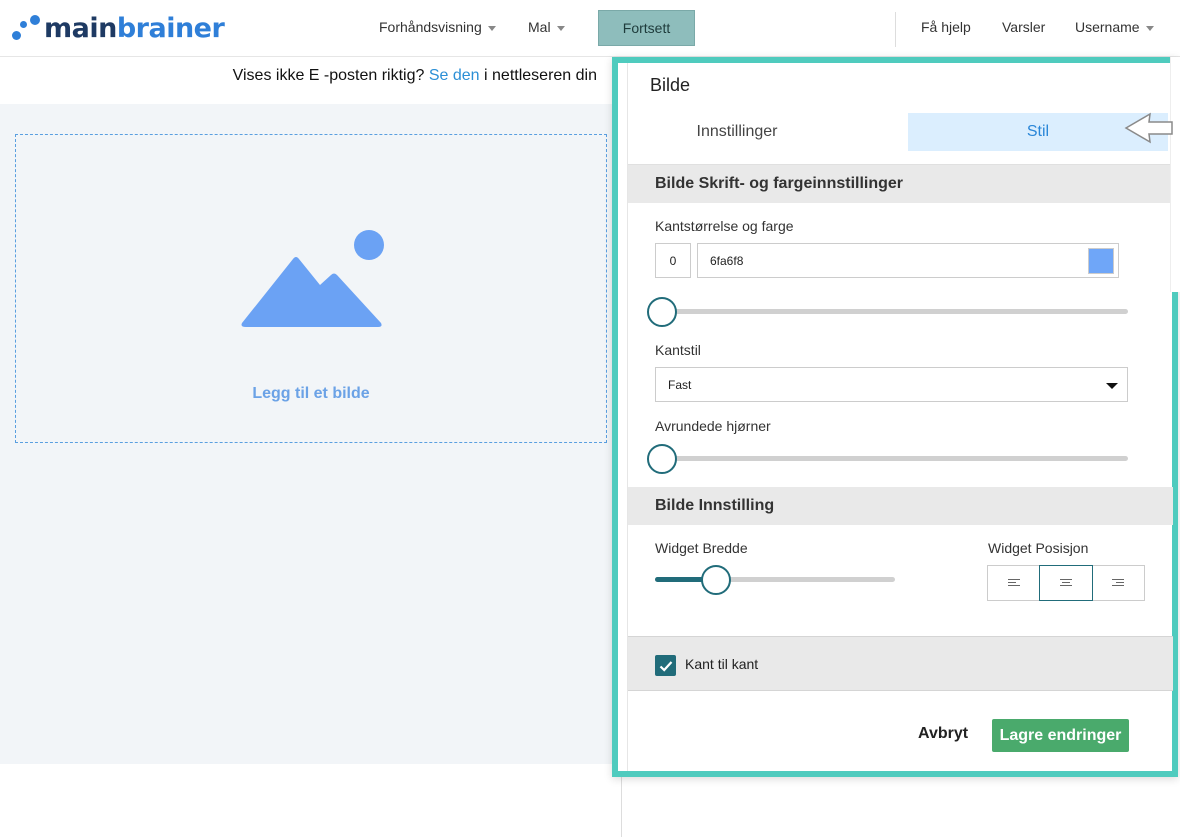  What do you see at coordinates (891, 311) in the screenshot?
I see `border-size-slider-track` at bounding box center [891, 311].